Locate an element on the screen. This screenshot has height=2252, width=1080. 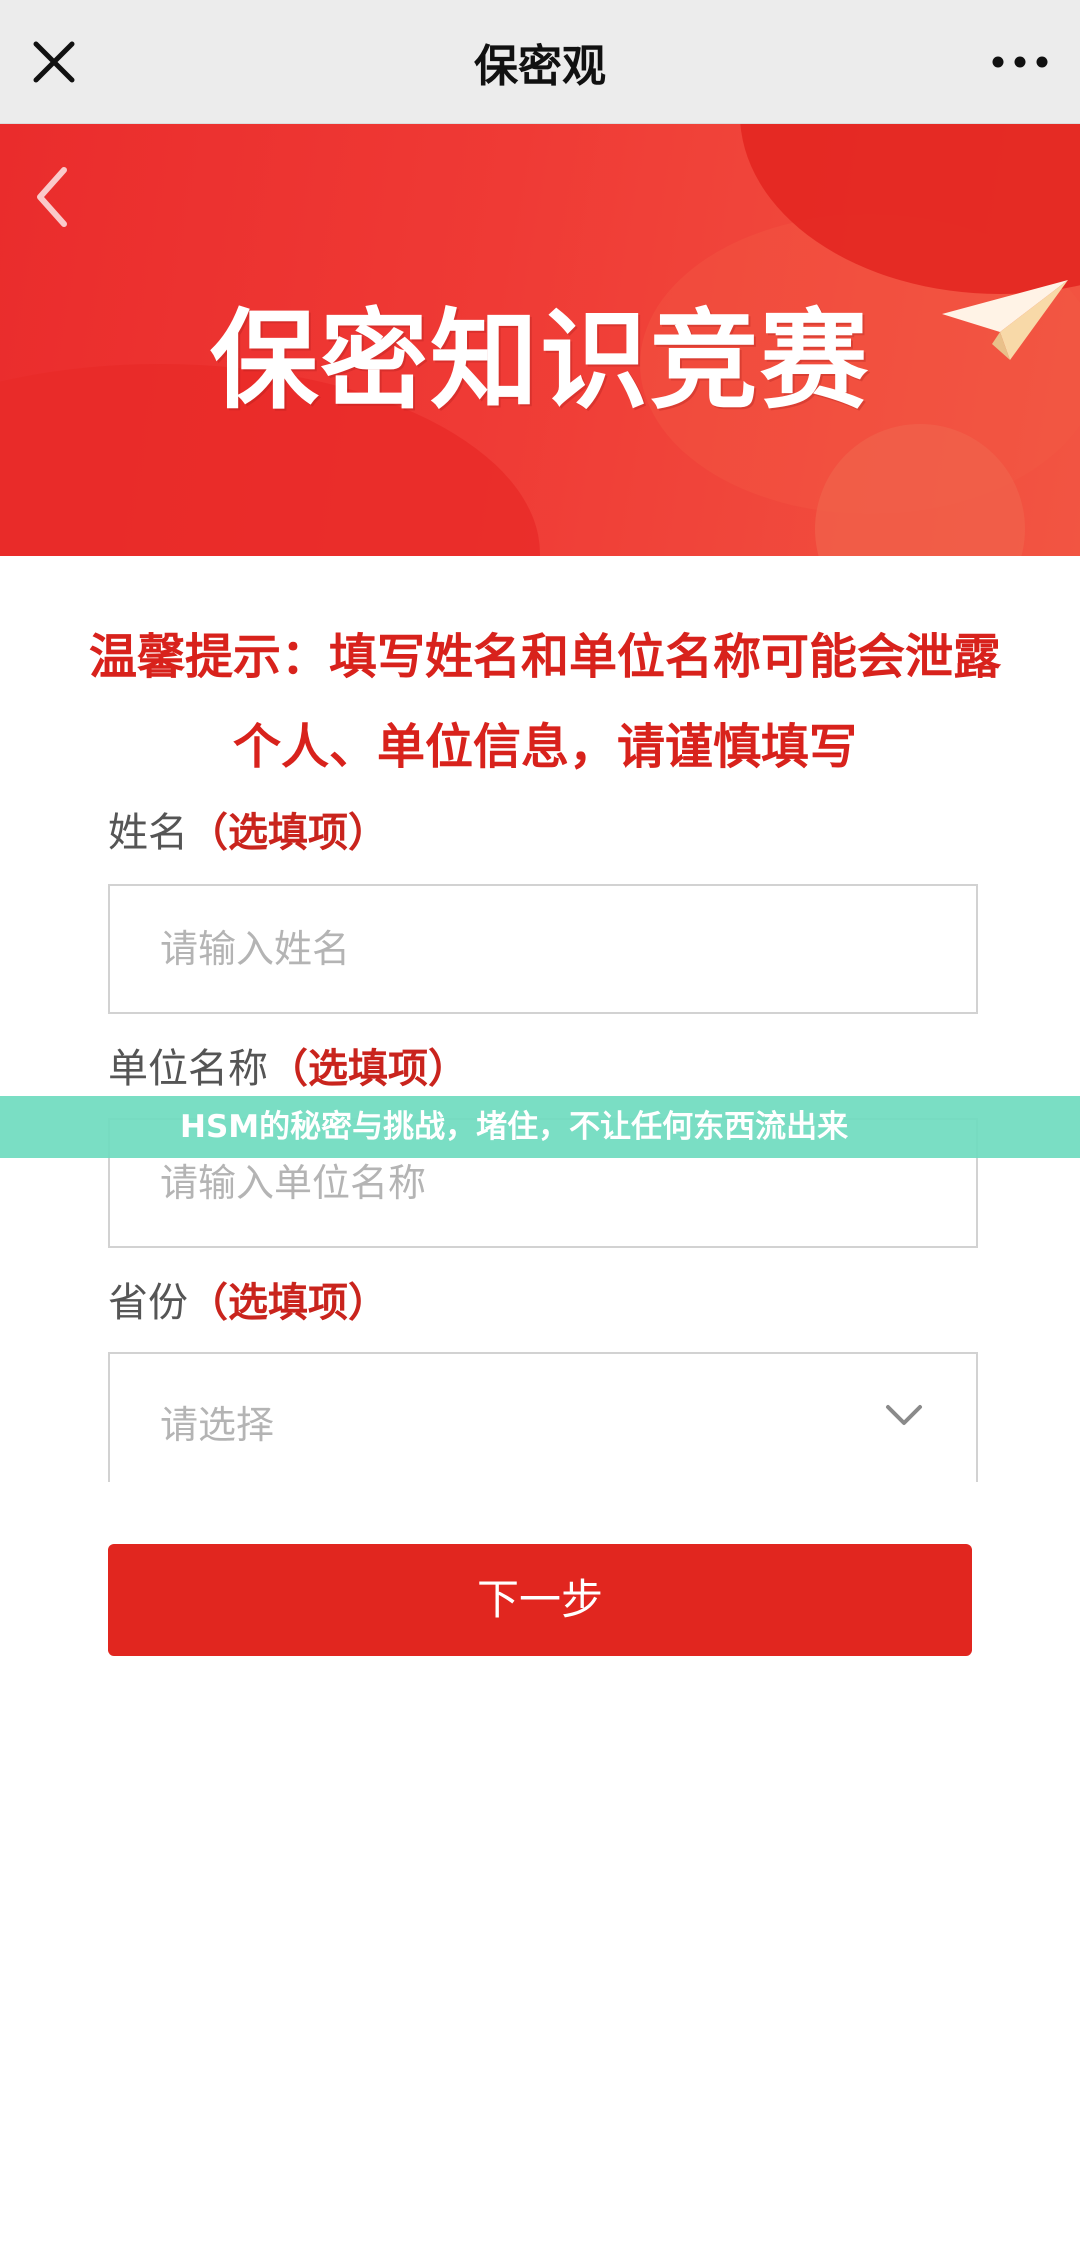
name-field-box is located at coordinates (543, 949).